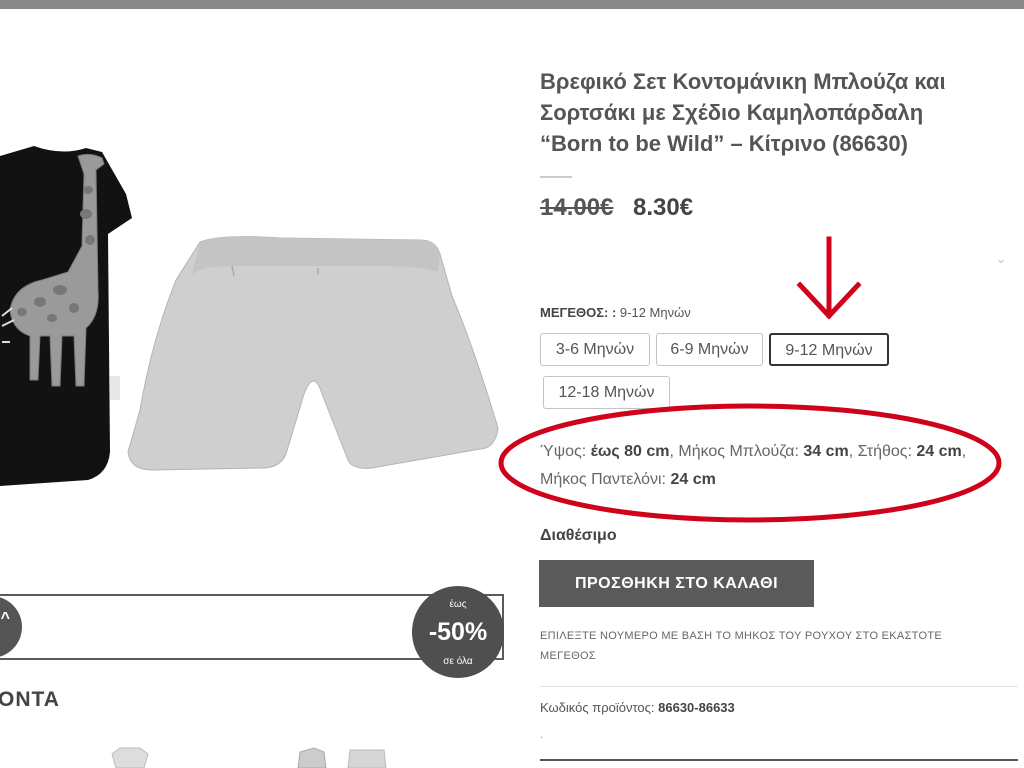 The height and width of the screenshot is (768, 1024). I want to click on product-sku: Κωδικός προϊόντος: 86630-86633, so click(637, 707).